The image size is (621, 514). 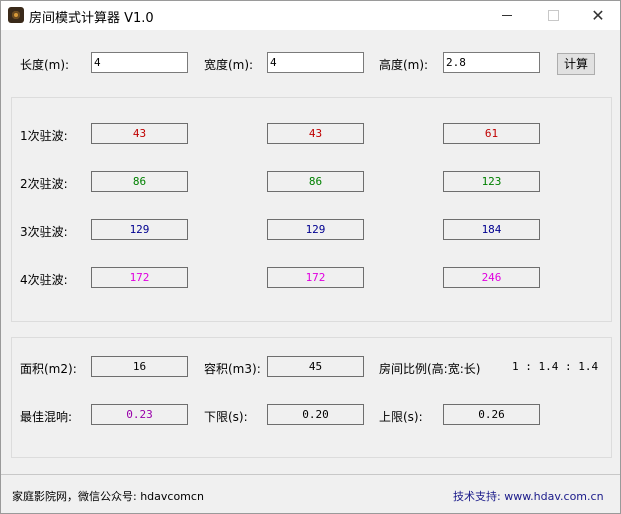 What do you see at coordinates (44, 232) in the screenshot?
I see `mode-row-label: 3次驻波:` at bounding box center [44, 232].